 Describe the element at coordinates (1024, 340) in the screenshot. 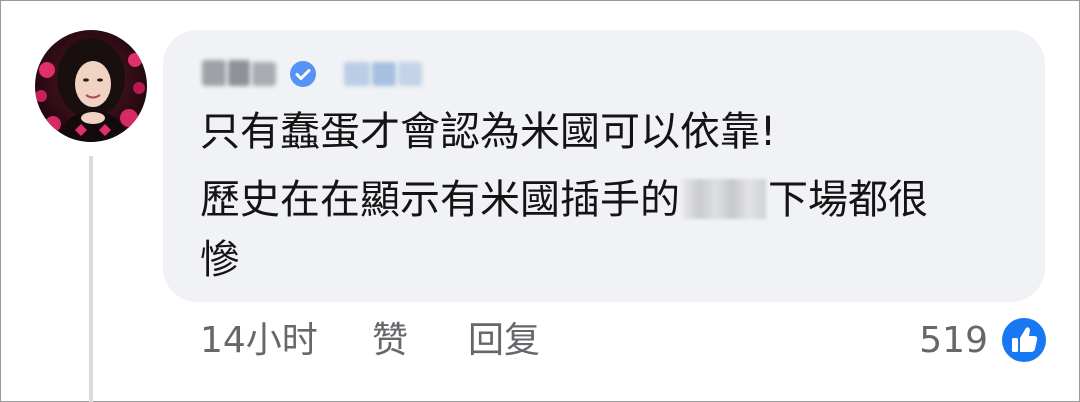

I see `thumbs-up-icon` at that location.